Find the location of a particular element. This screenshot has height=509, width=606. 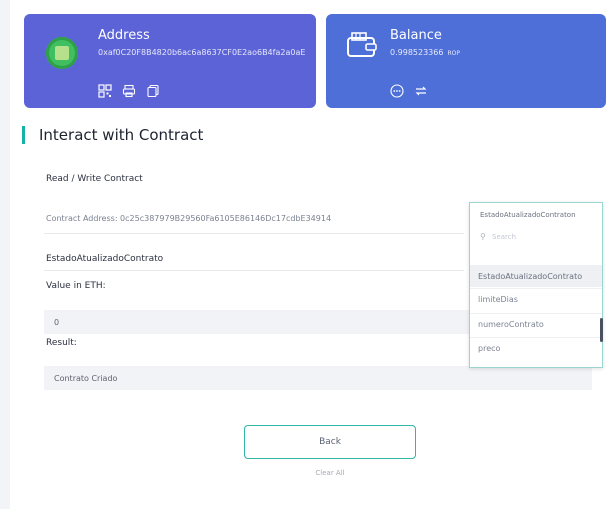

balance-value-row: 0.998523366 ROP is located at coordinates (425, 52).